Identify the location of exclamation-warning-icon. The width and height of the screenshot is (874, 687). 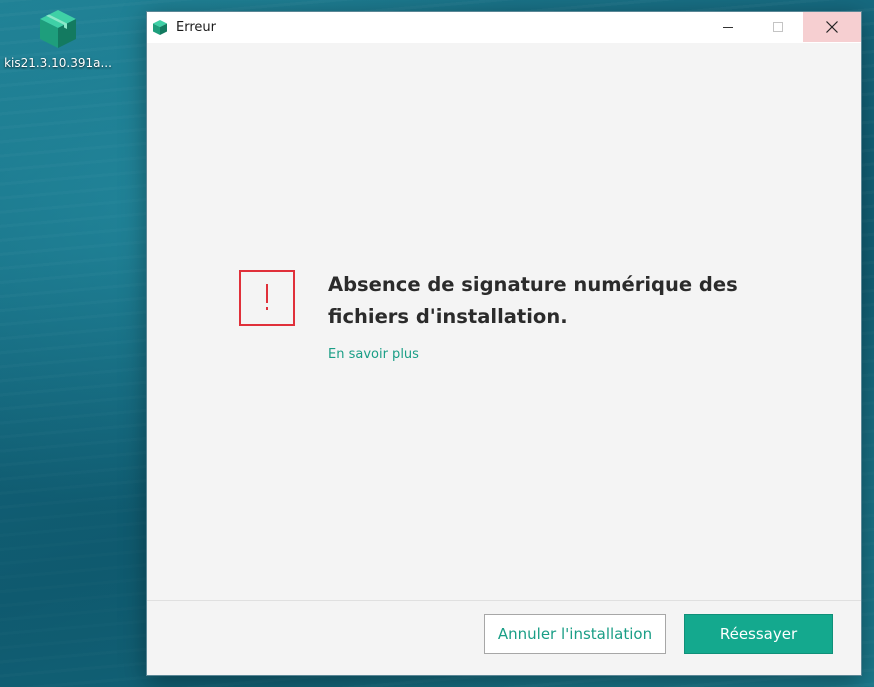
(267, 298).